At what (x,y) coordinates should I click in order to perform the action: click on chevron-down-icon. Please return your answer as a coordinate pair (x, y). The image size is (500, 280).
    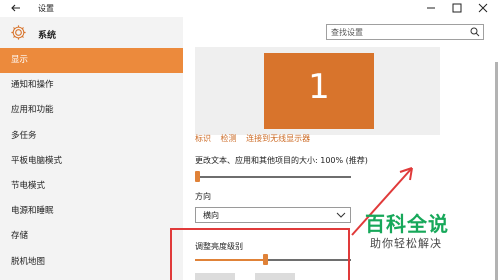
    Looking at the image, I should click on (341, 215).